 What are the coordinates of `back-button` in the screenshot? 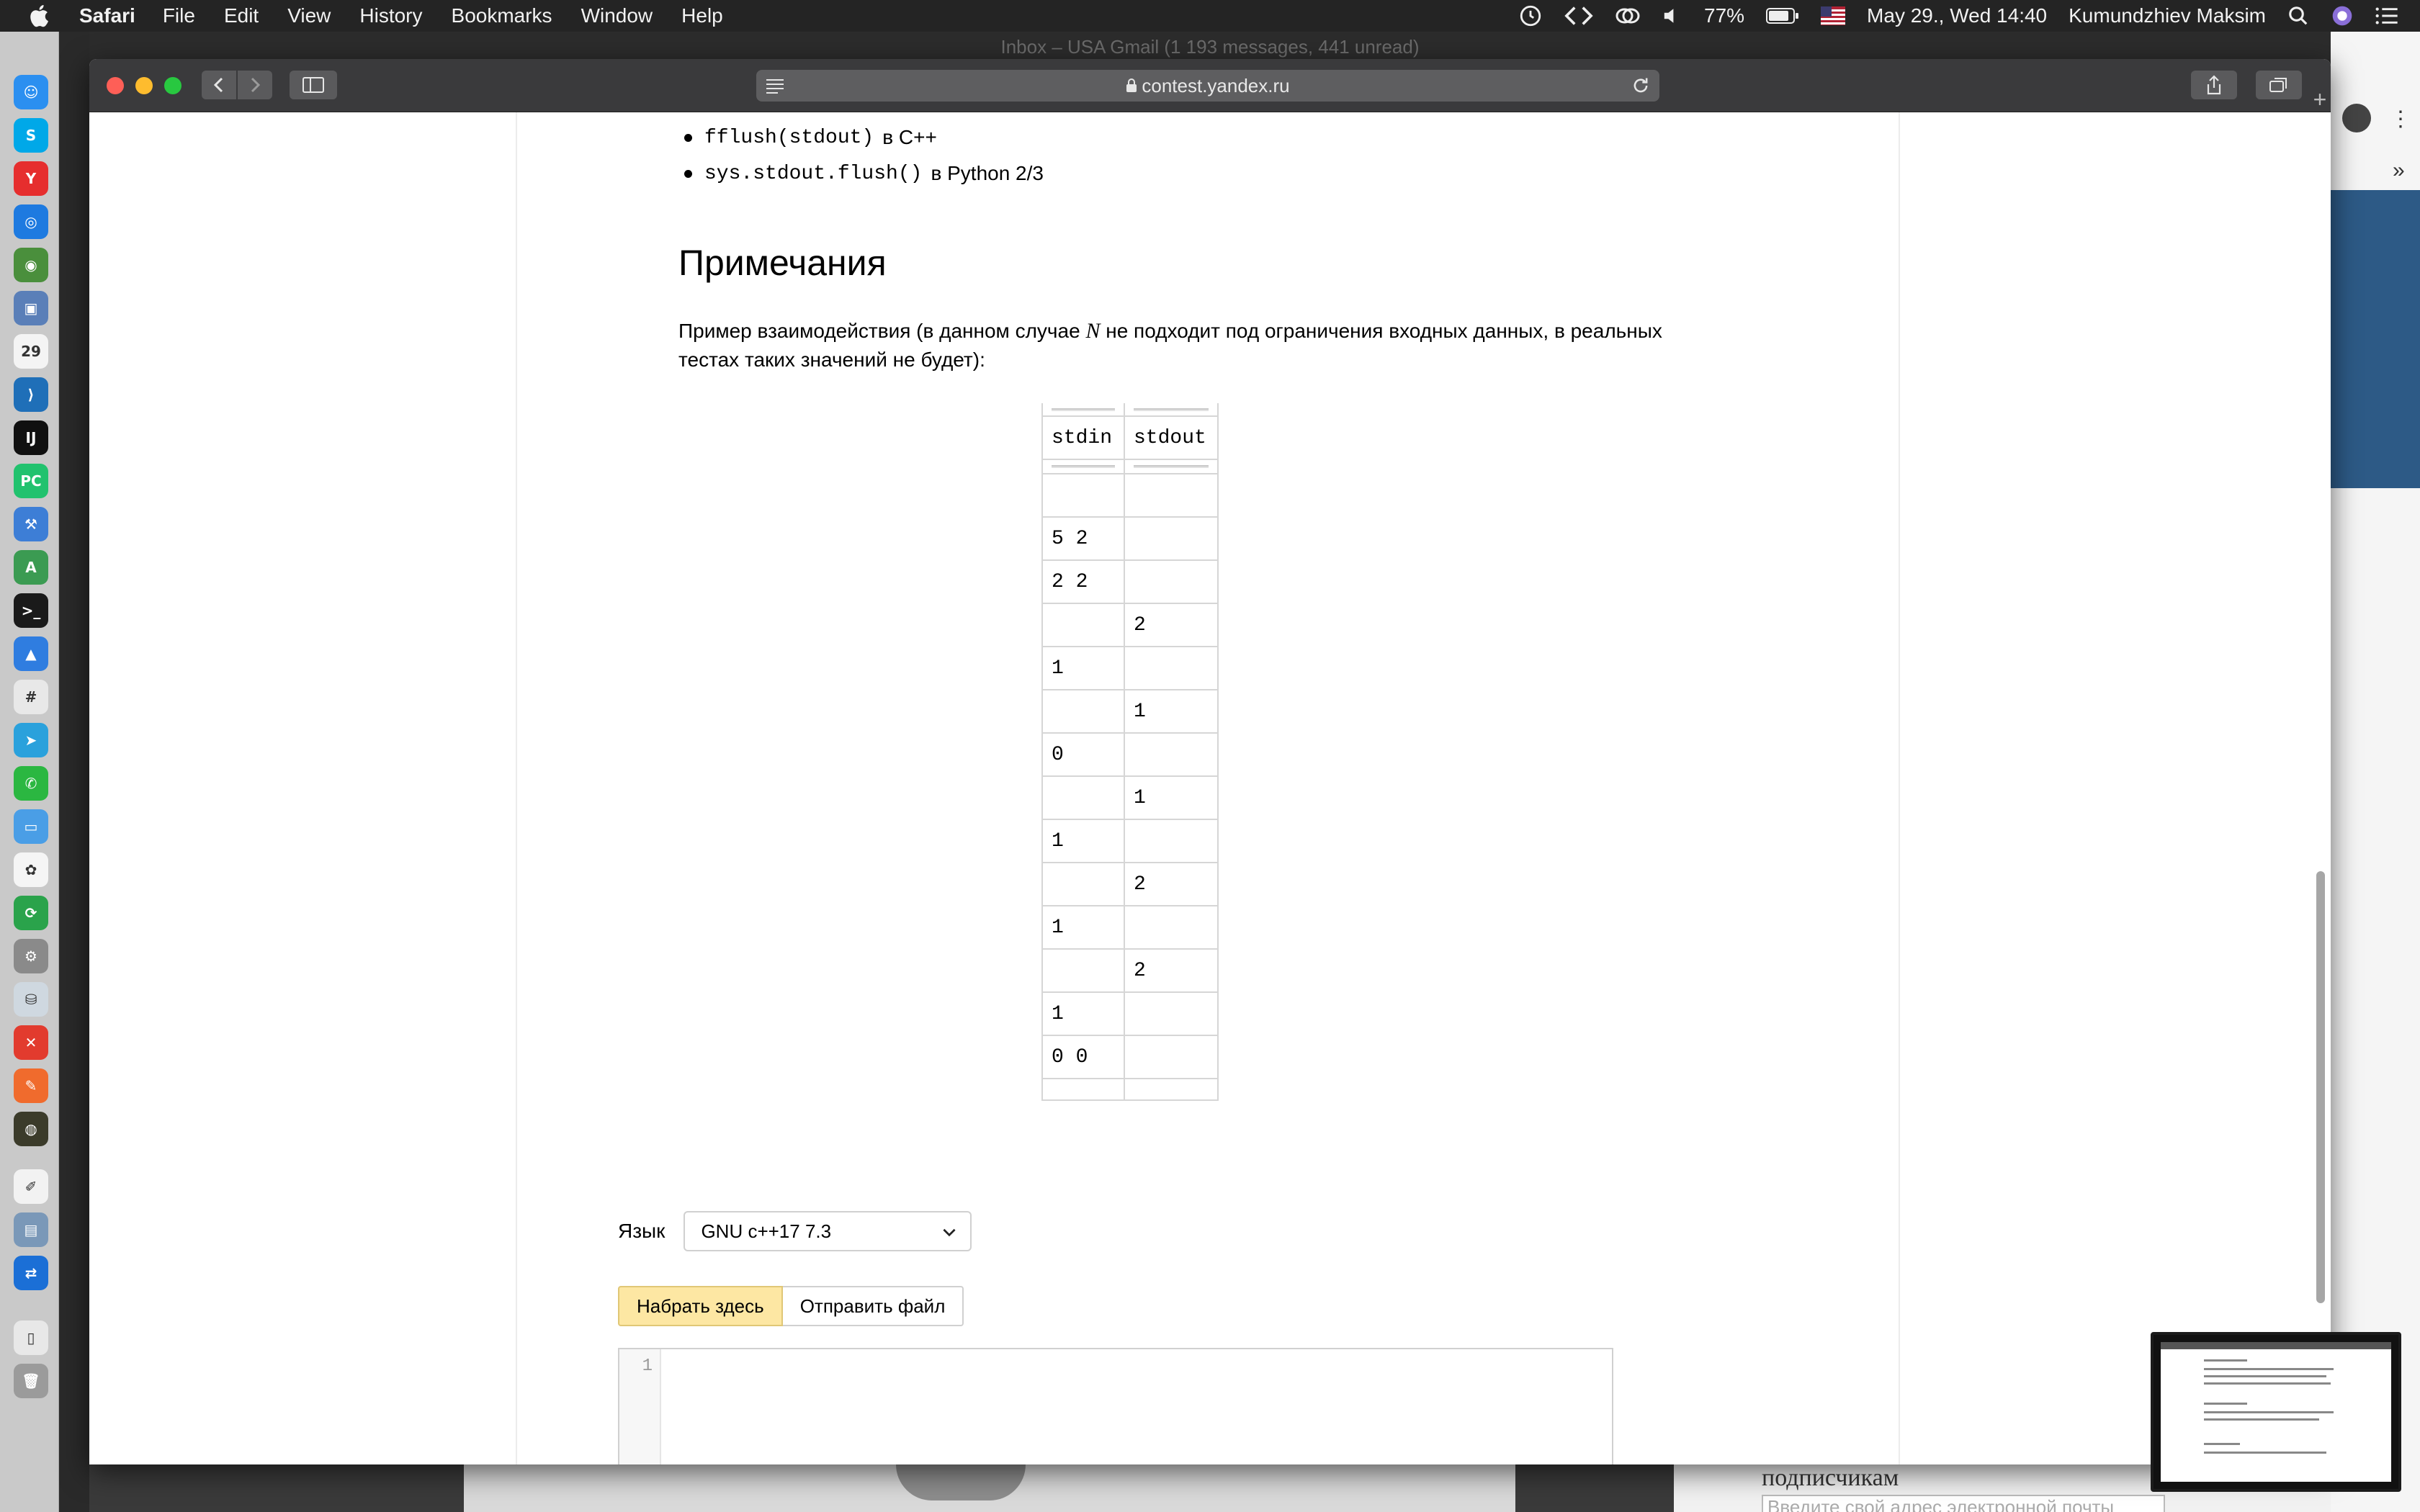 It's located at (219, 85).